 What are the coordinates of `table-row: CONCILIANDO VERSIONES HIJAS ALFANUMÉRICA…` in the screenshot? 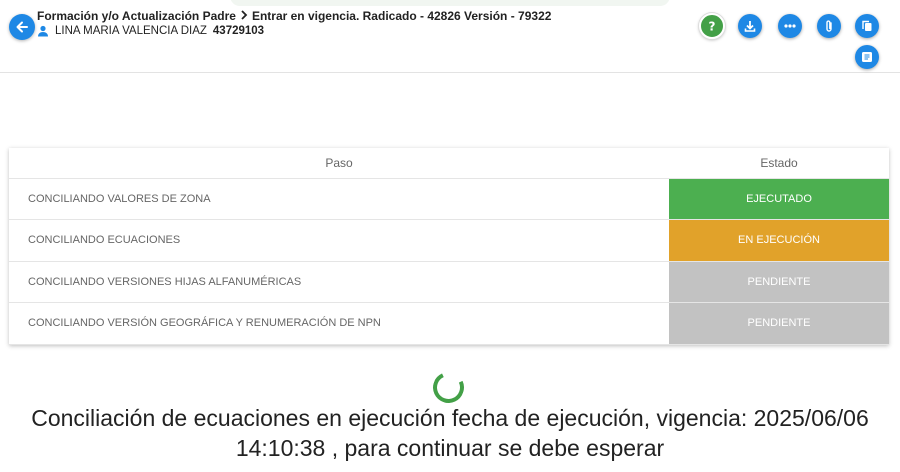 It's located at (449, 282).